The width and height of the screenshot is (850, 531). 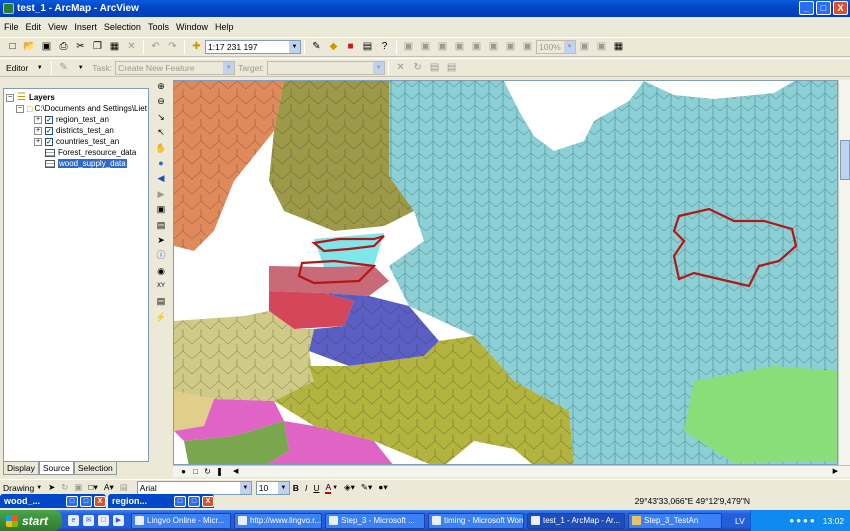 I want to click on sketch-tool-icon: ✎, so click(x=63, y=67).